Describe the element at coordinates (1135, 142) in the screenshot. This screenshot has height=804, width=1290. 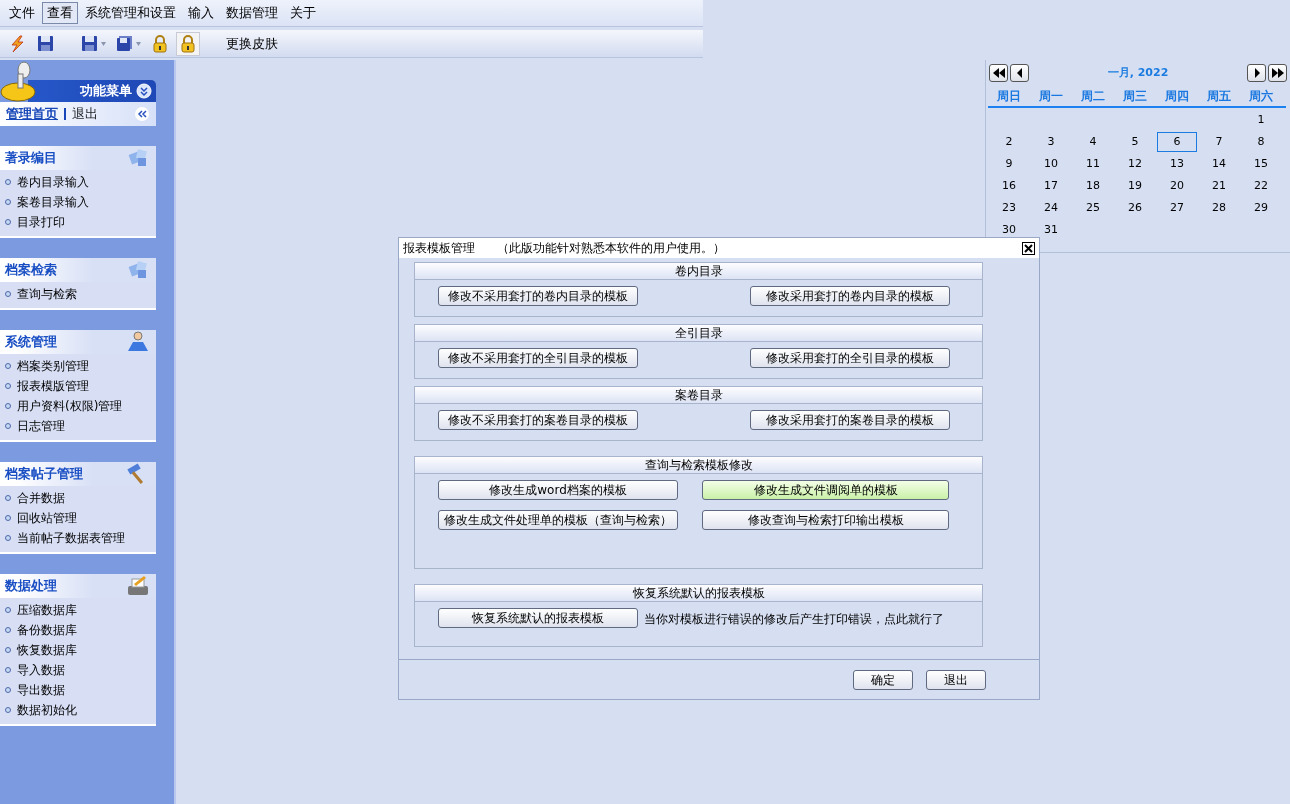
I see `calendar-day: 5` at that location.